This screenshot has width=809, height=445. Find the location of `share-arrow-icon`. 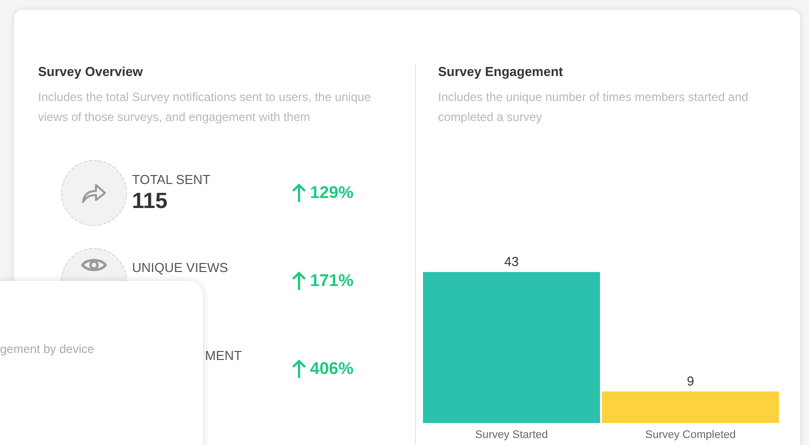

share-arrow-icon is located at coordinates (94, 193).